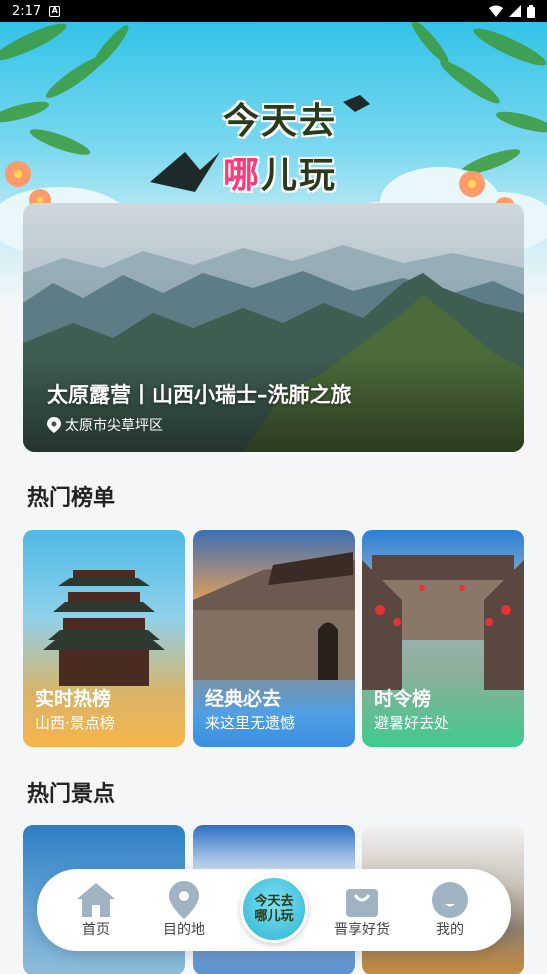  I want to click on nav-item-profile: 我的, so click(450, 910).